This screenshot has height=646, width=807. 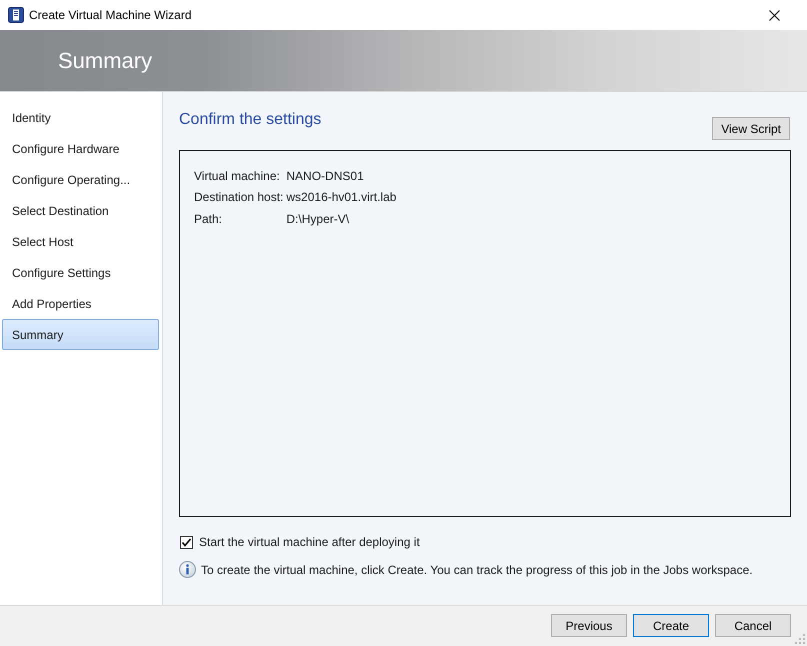 I want to click on step-item: Summary, so click(x=80, y=334).